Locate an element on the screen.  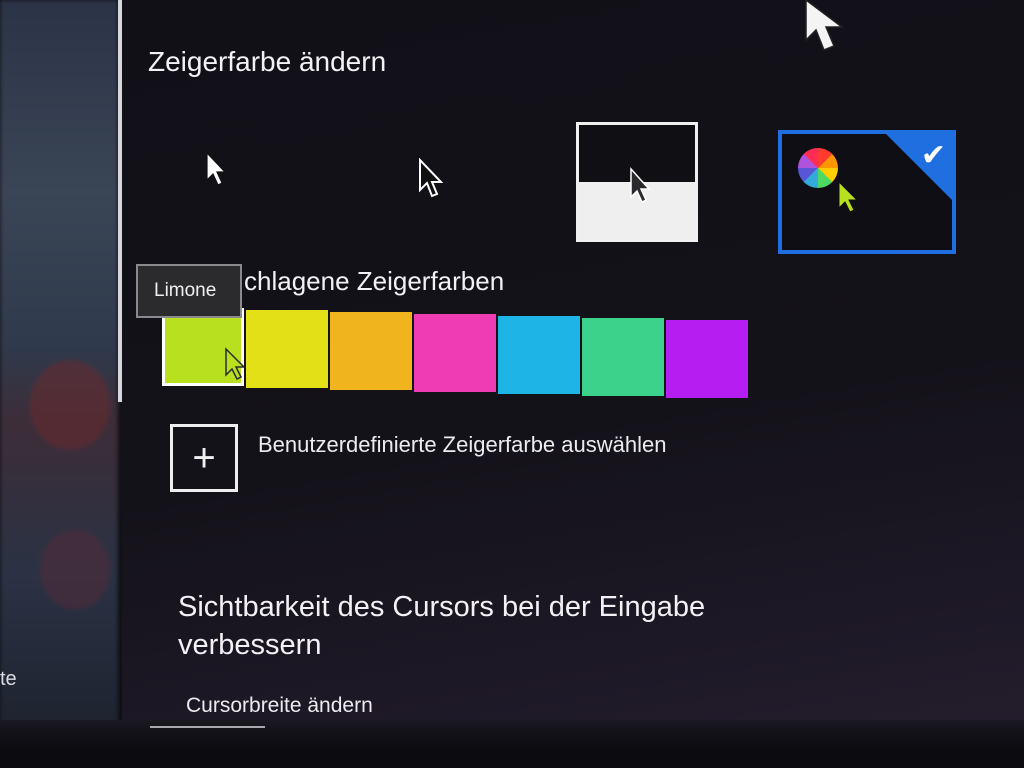
cursor-width-label: Cursorbreite ändern is located at coordinates (279, 705).